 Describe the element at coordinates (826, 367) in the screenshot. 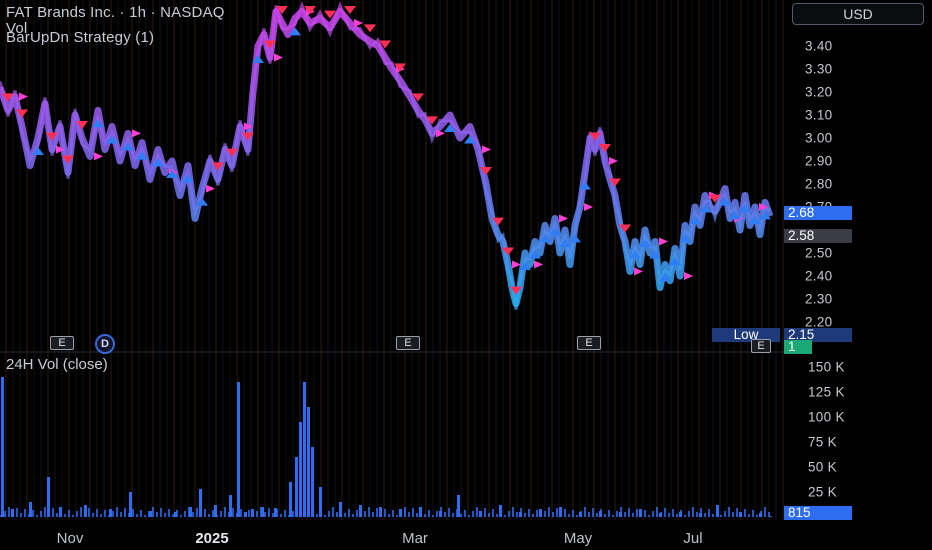

I see `volume-tick-label: 150 K` at that location.